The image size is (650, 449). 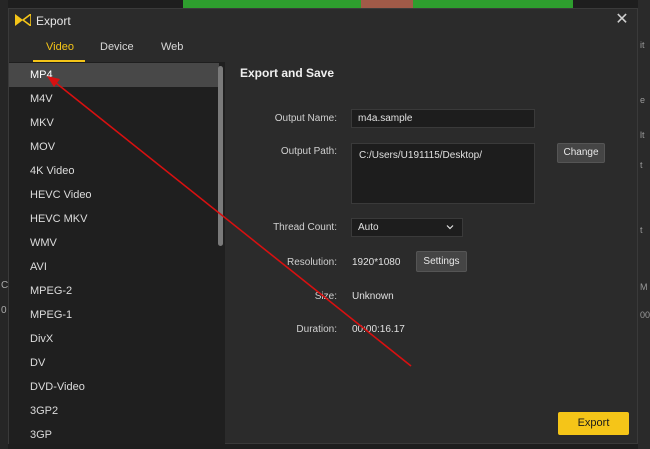 I want to click on tab-web: Web, so click(x=172, y=47).